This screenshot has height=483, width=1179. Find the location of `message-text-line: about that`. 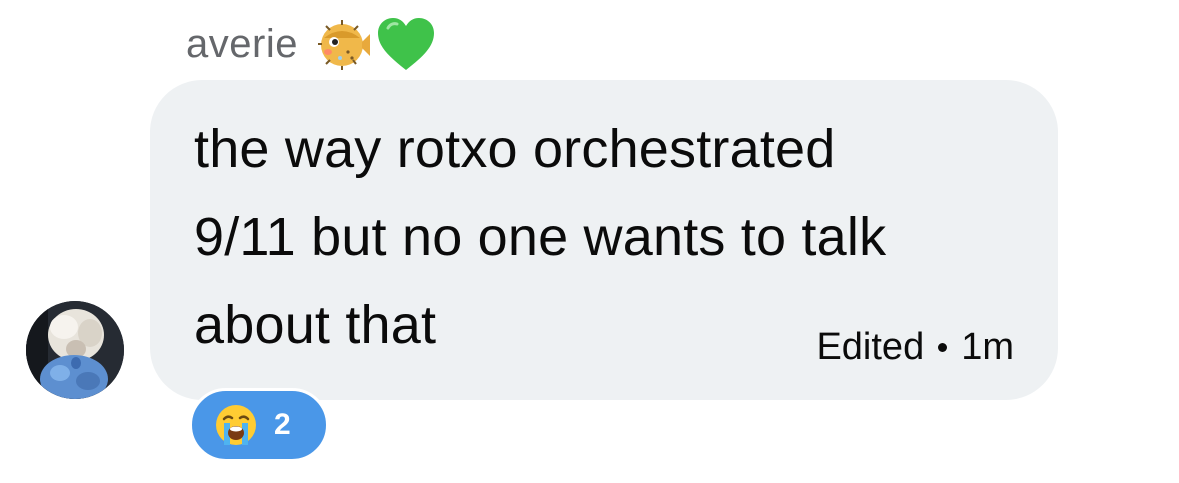

message-text-line: about that is located at coordinates (315, 325).